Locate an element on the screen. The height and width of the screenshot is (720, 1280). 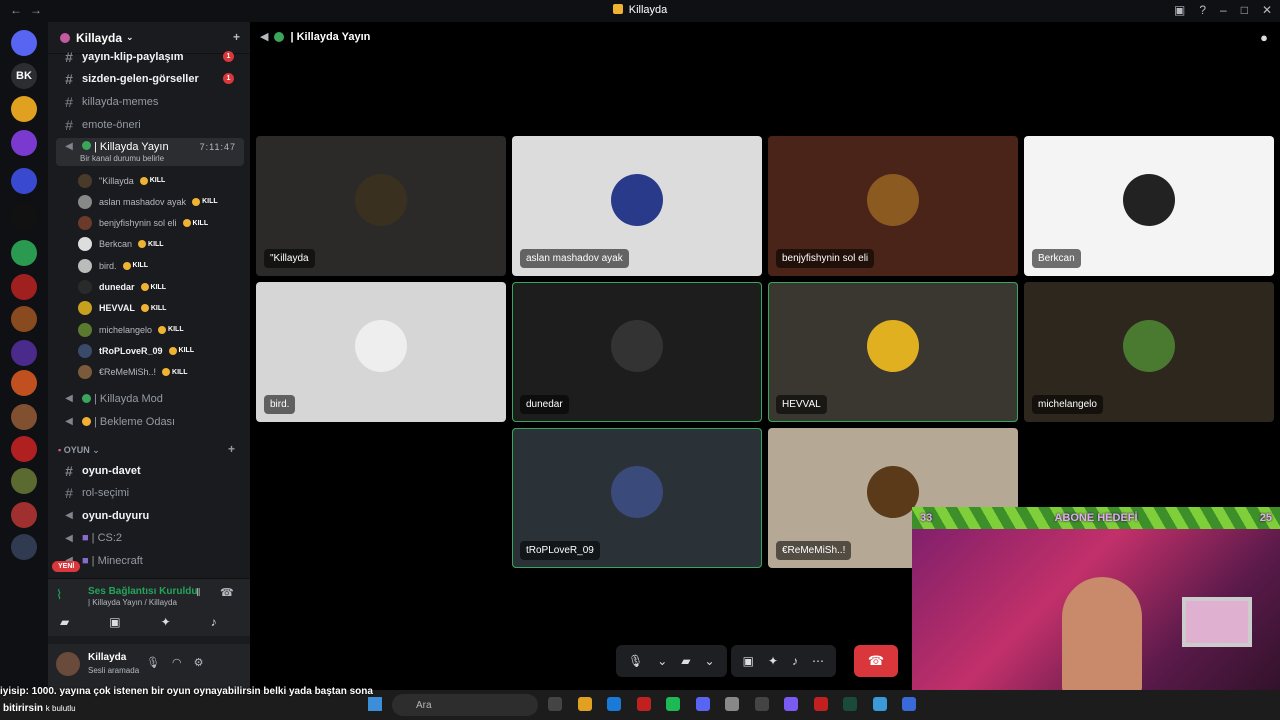
maximize-button: □ is located at coordinates (1244, 10).